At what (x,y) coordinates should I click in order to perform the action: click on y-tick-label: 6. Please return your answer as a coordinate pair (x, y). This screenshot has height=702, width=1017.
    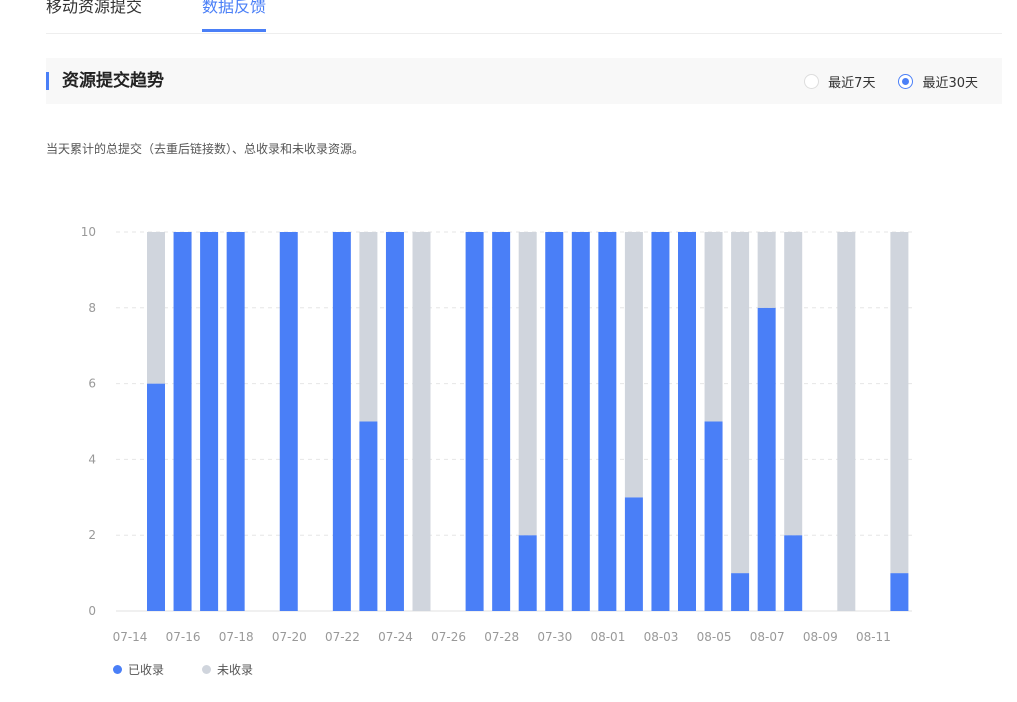
    Looking at the image, I should click on (92, 384).